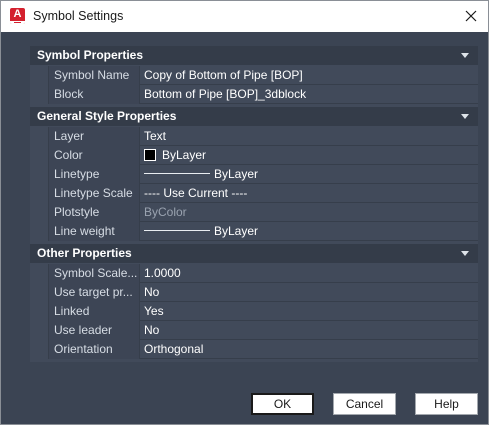 The image size is (489, 425). What do you see at coordinates (309, 292) in the screenshot?
I see `property-value-use-target: No` at bounding box center [309, 292].